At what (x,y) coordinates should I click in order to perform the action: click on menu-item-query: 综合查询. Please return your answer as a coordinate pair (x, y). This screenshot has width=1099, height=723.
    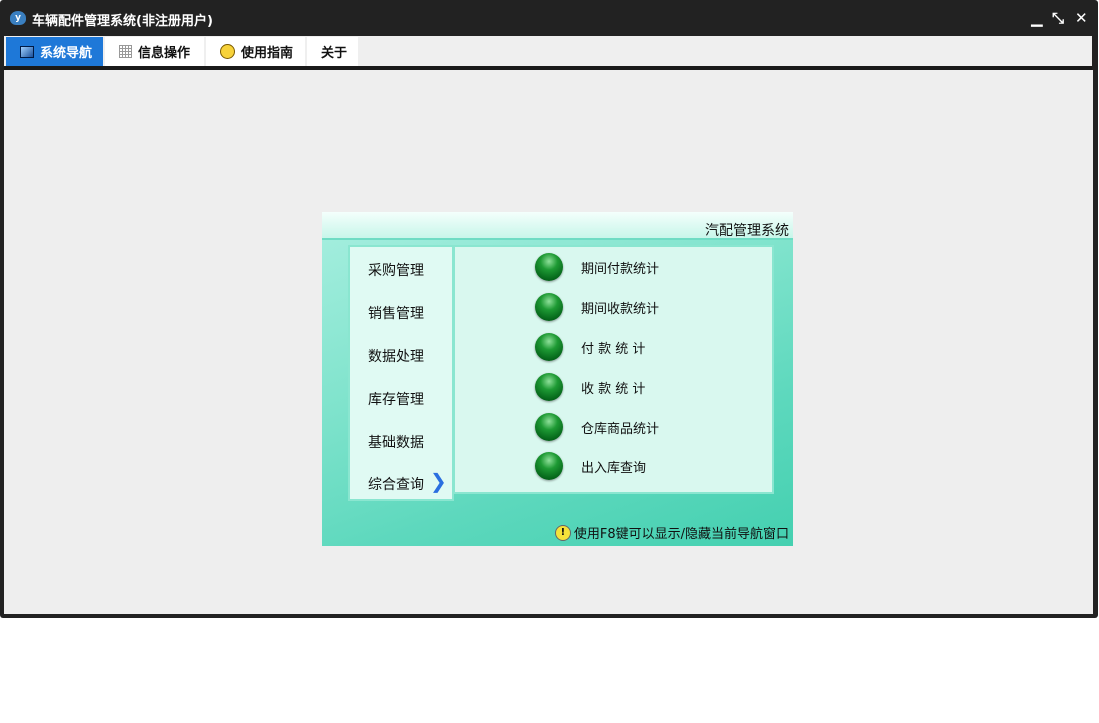
    Looking at the image, I should click on (396, 484).